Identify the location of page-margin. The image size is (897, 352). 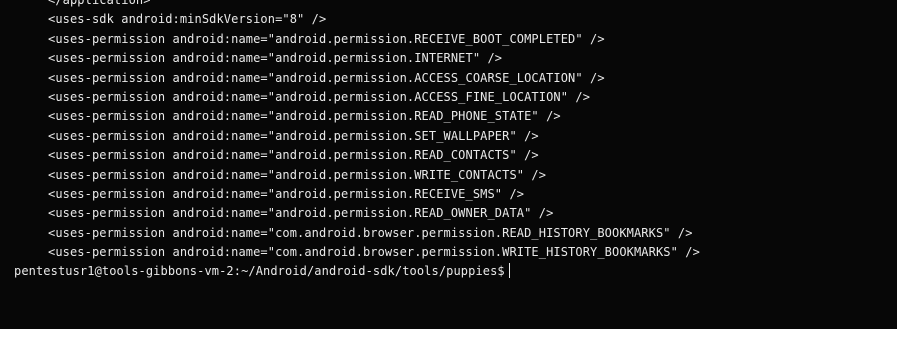
(448, 340).